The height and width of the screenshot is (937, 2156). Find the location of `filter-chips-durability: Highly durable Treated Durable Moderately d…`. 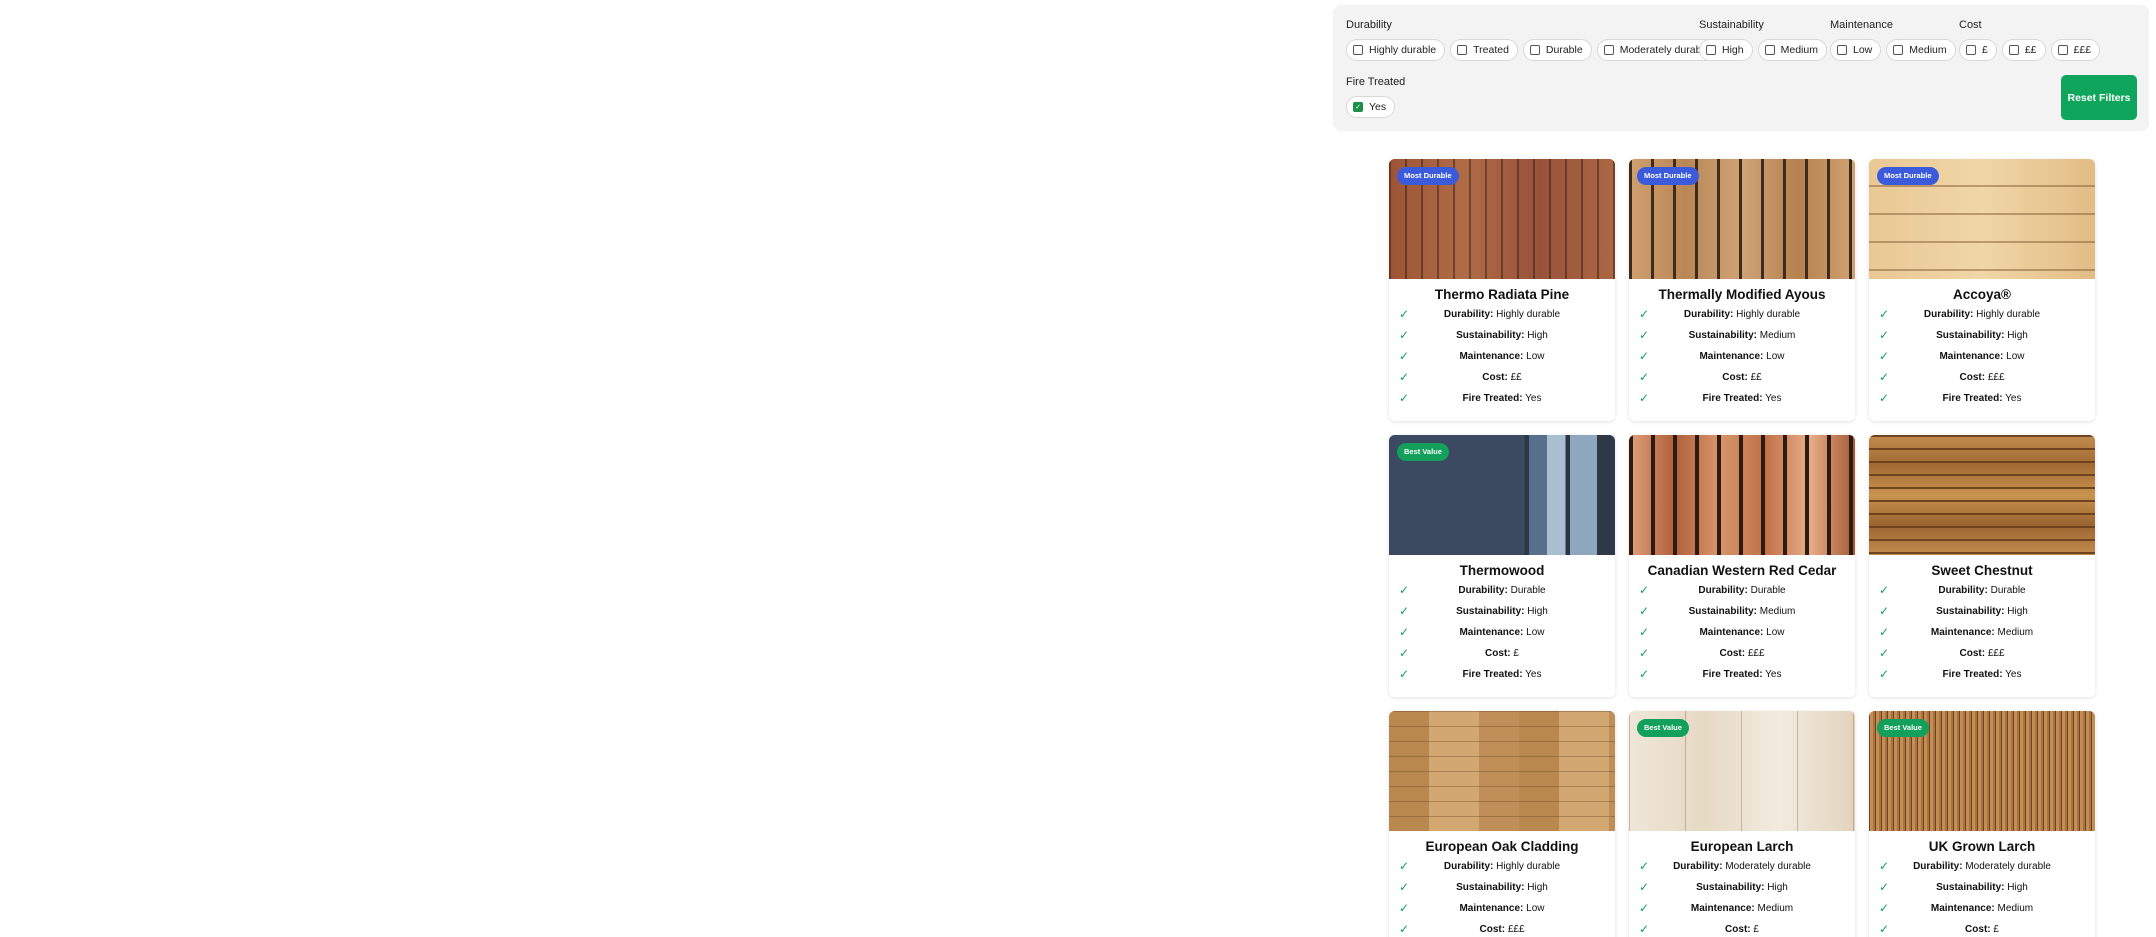

filter-chips-durability: Highly durable Treated Durable Moderately d… is located at coordinates (1532, 50).